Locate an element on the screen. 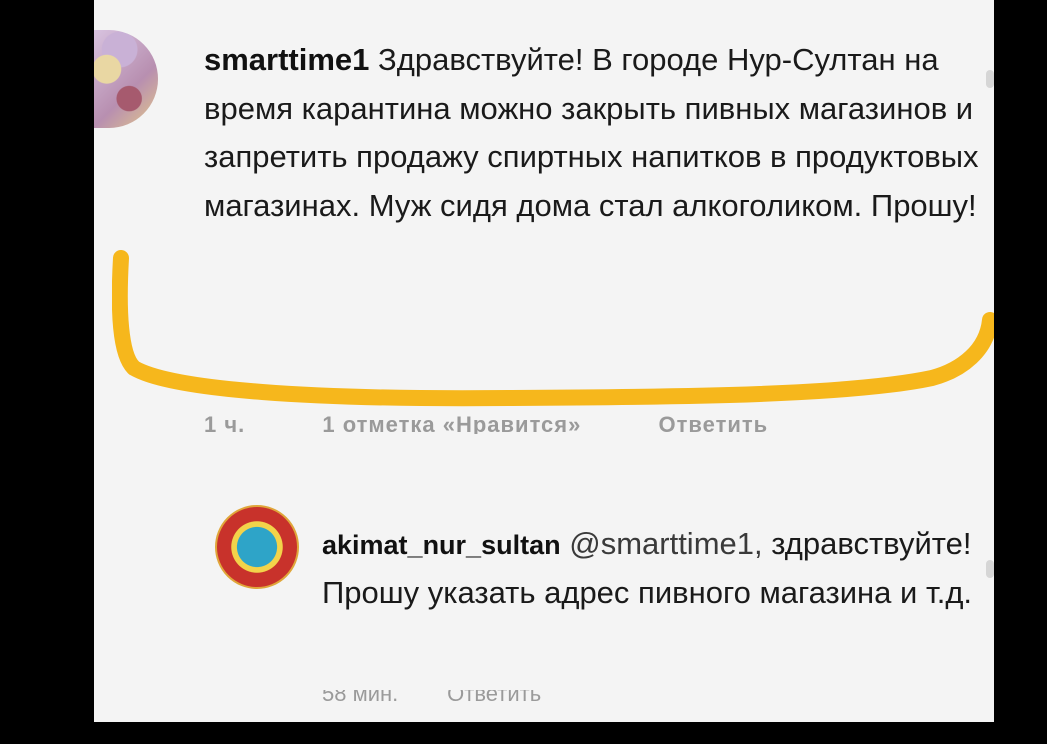  user-avatar-icon is located at coordinates (126, 79).